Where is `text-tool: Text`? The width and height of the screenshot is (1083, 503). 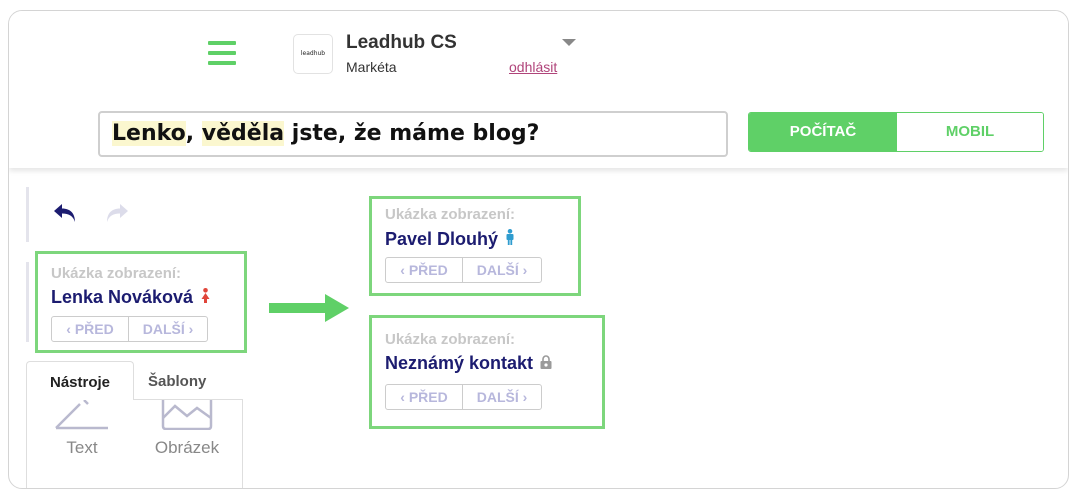 text-tool: Text is located at coordinates (82, 443).